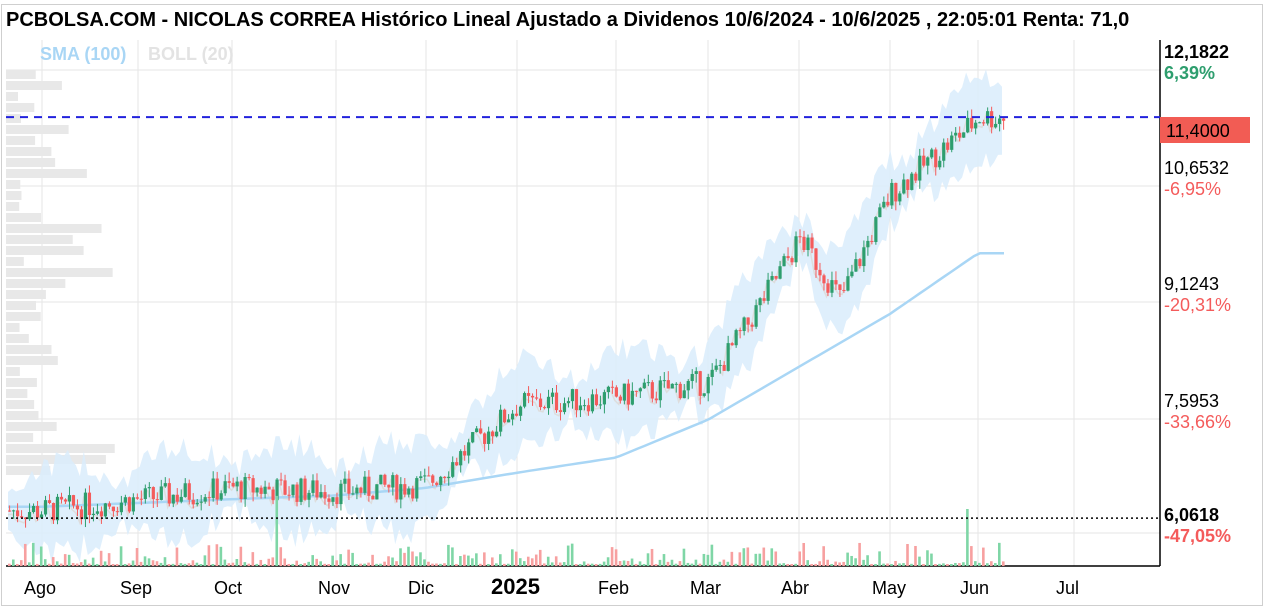 This screenshot has height=608, width=1264. Describe the element at coordinates (1197, 422) in the screenshot. I see `y-level-percent: -33,66%` at that location.